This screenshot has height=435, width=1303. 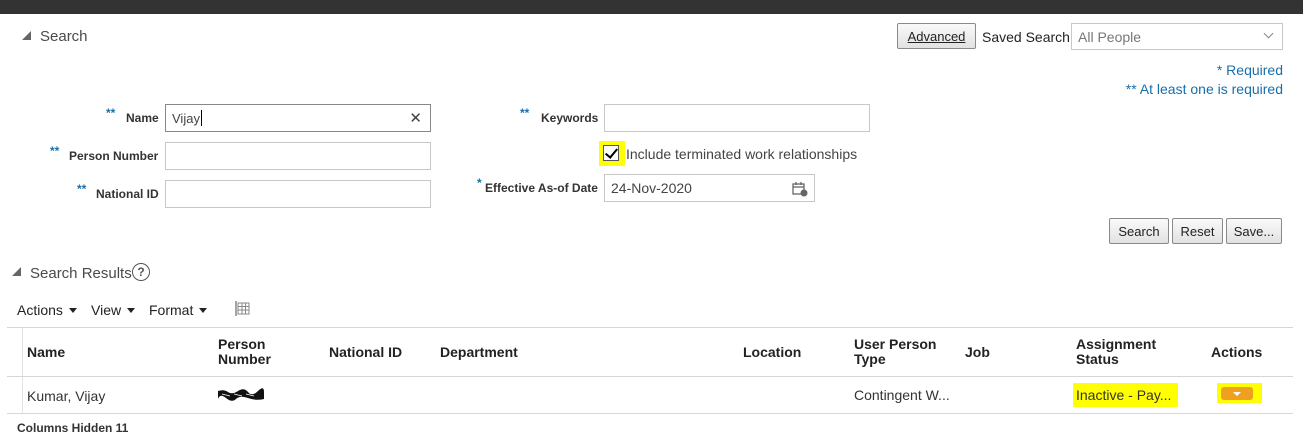 What do you see at coordinates (127, 194) in the screenshot?
I see `national-id-label: National ID` at bounding box center [127, 194].